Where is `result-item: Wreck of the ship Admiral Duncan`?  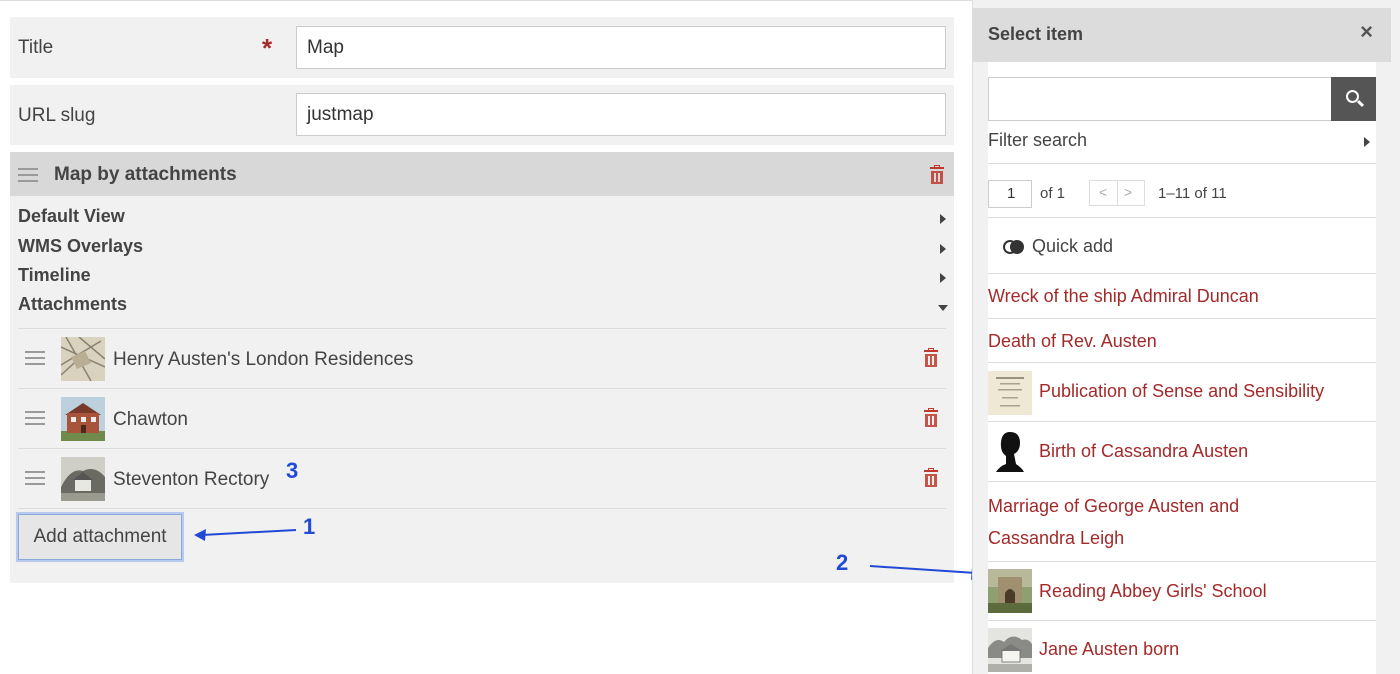
result-item: Wreck of the ship Admiral Duncan is located at coordinates (1182, 296).